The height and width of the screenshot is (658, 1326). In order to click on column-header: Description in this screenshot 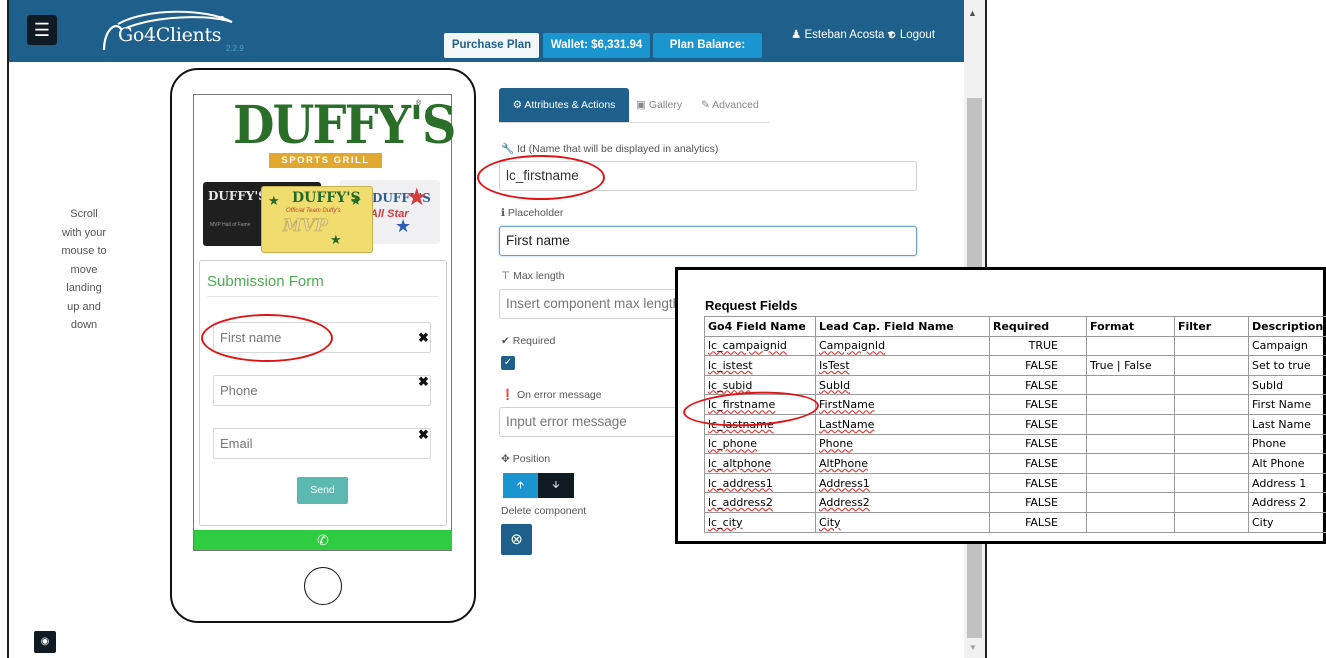, I will do `click(1287, 326)`.